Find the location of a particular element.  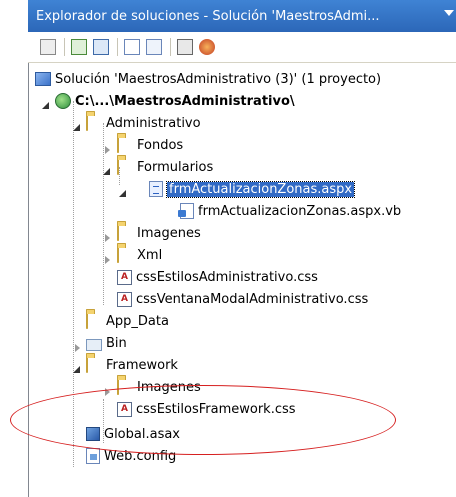

tree-item-framework: Framework is located at coordinates (132, 365).